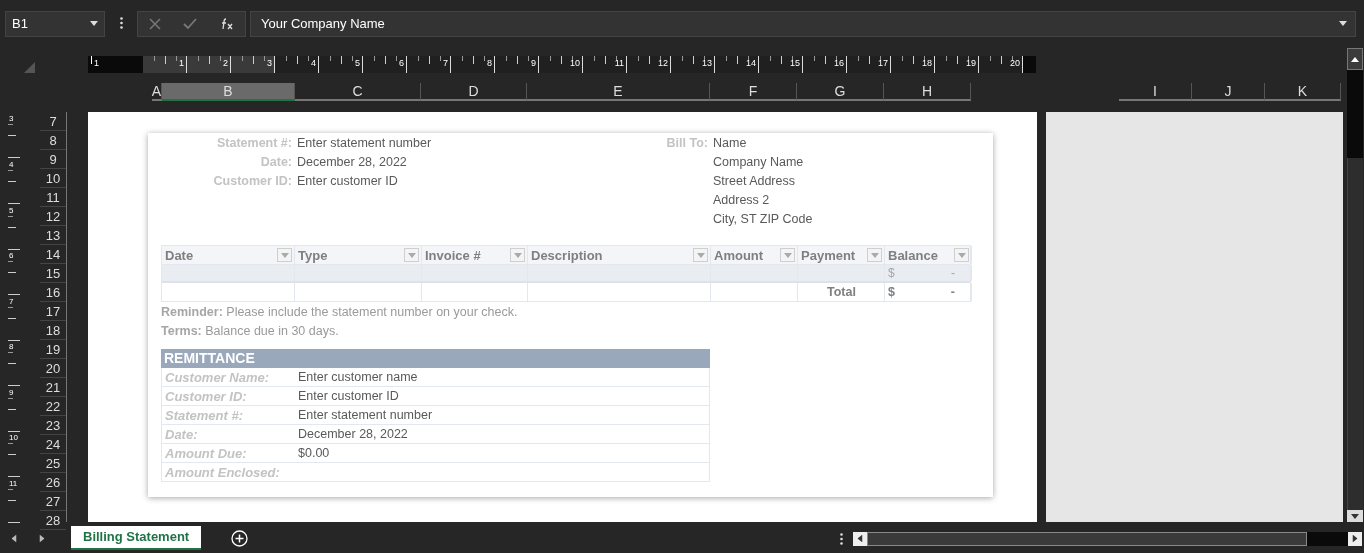 The image size is (1364, 553). I want to click on row-header: 9, so click(53, 160).